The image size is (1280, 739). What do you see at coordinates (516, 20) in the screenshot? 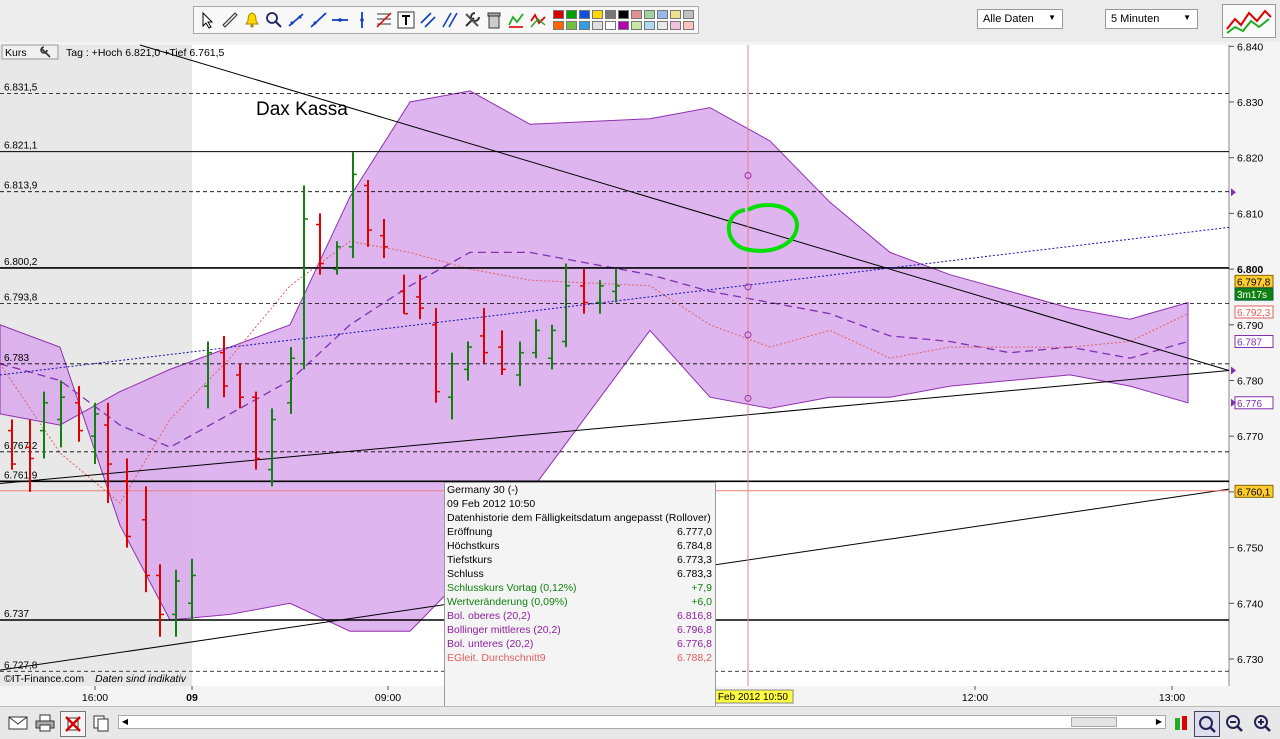
I see `indicator-icon` at bounding box center [516, 20].